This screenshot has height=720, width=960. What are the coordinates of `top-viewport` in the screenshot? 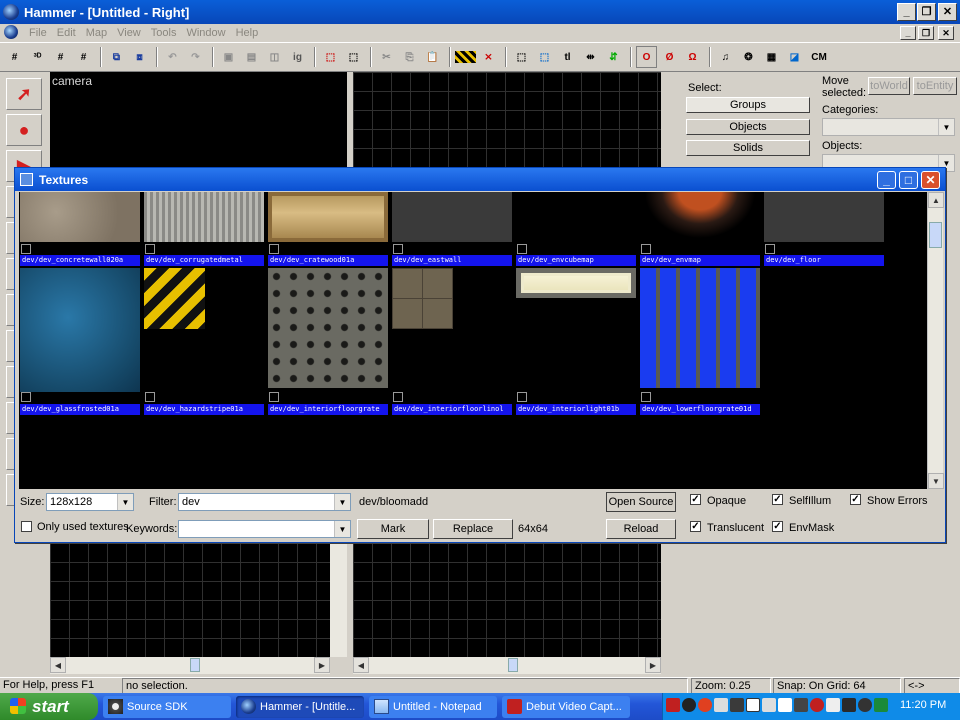 It's located at (507, 119).